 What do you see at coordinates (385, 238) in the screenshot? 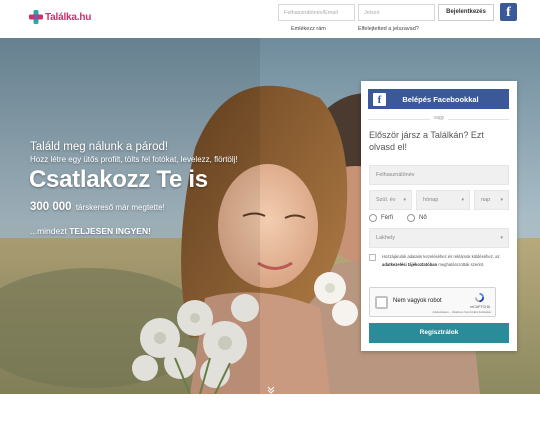
I see `location-label: Lakhely` at bounding box center [385, 238].